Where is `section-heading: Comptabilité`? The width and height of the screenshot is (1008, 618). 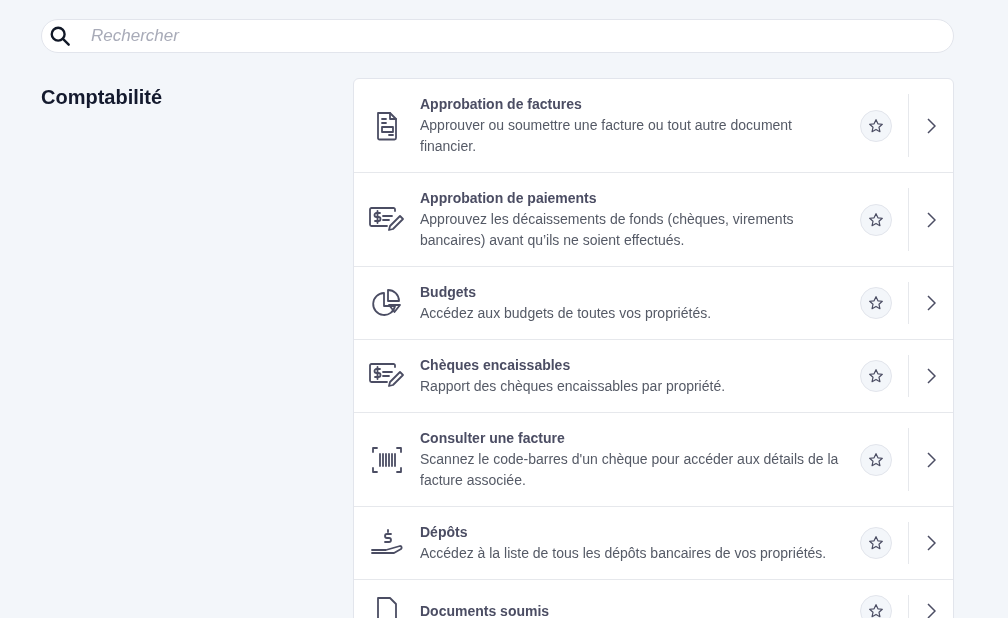 section-heading: Comptabilité is located at coordinates (102, 97).